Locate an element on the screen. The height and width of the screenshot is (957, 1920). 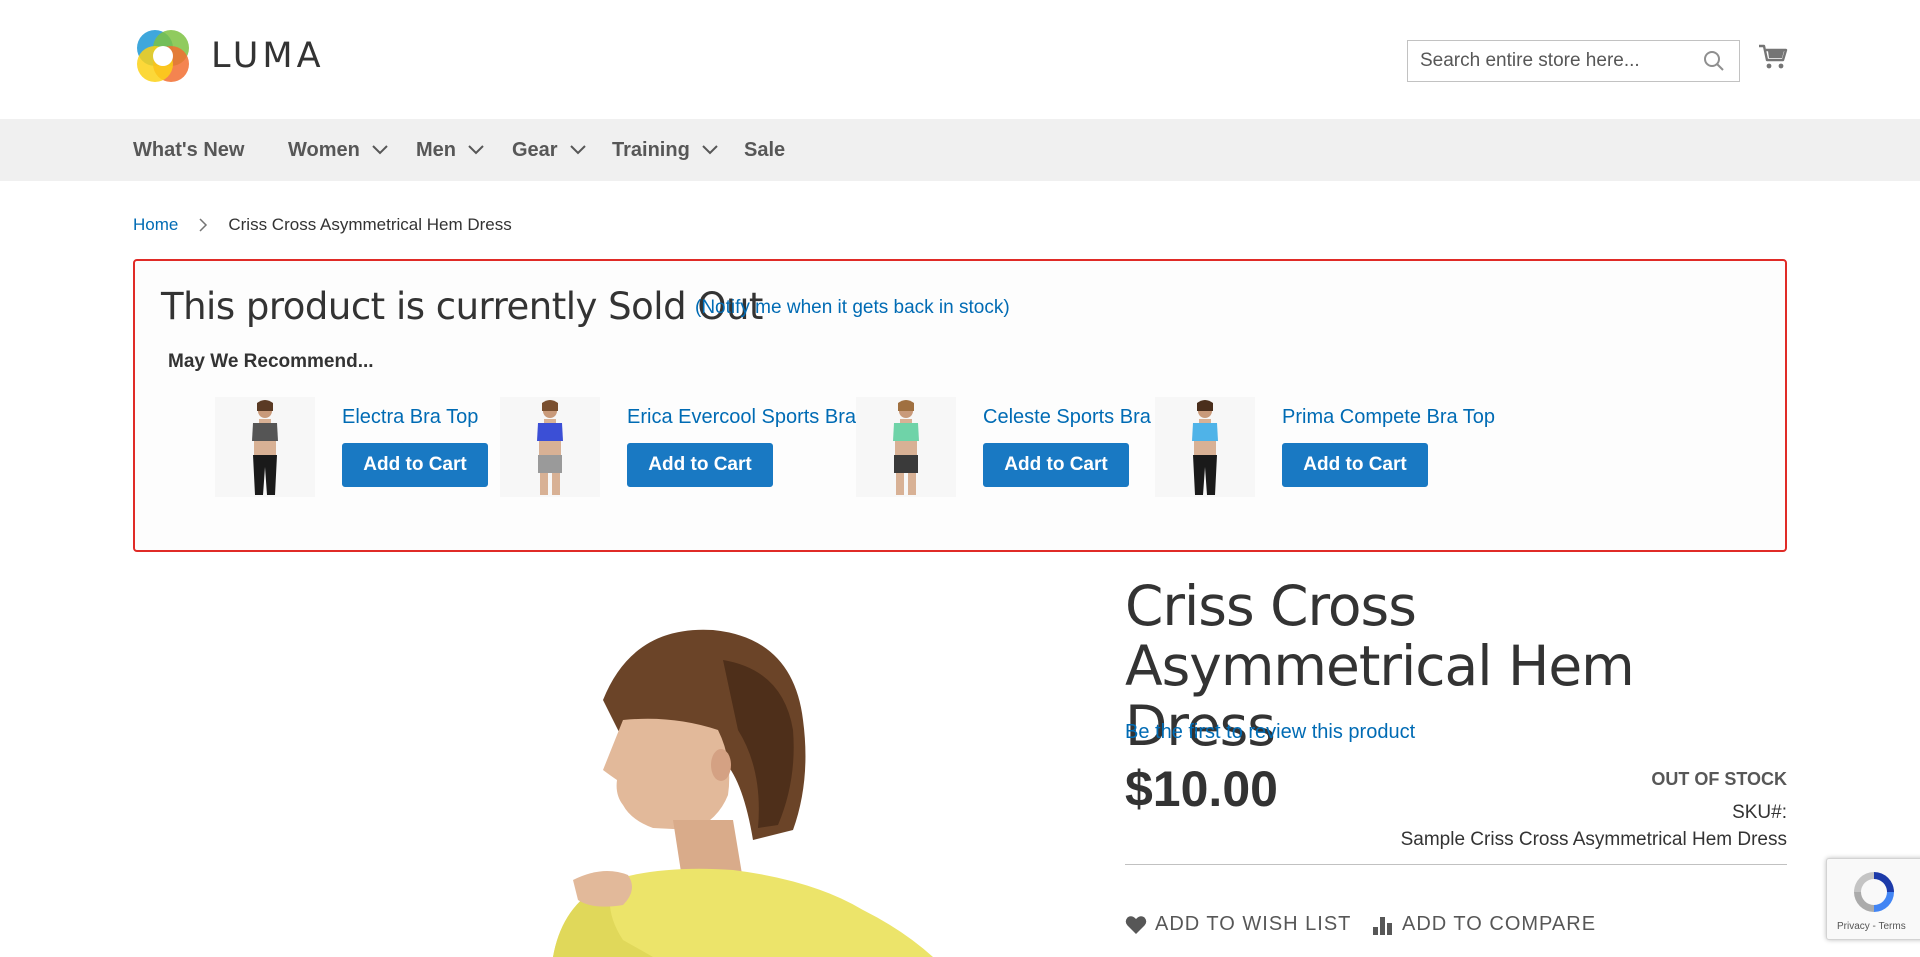
product-price: $10.00 is located at coordinates (1201, 789).